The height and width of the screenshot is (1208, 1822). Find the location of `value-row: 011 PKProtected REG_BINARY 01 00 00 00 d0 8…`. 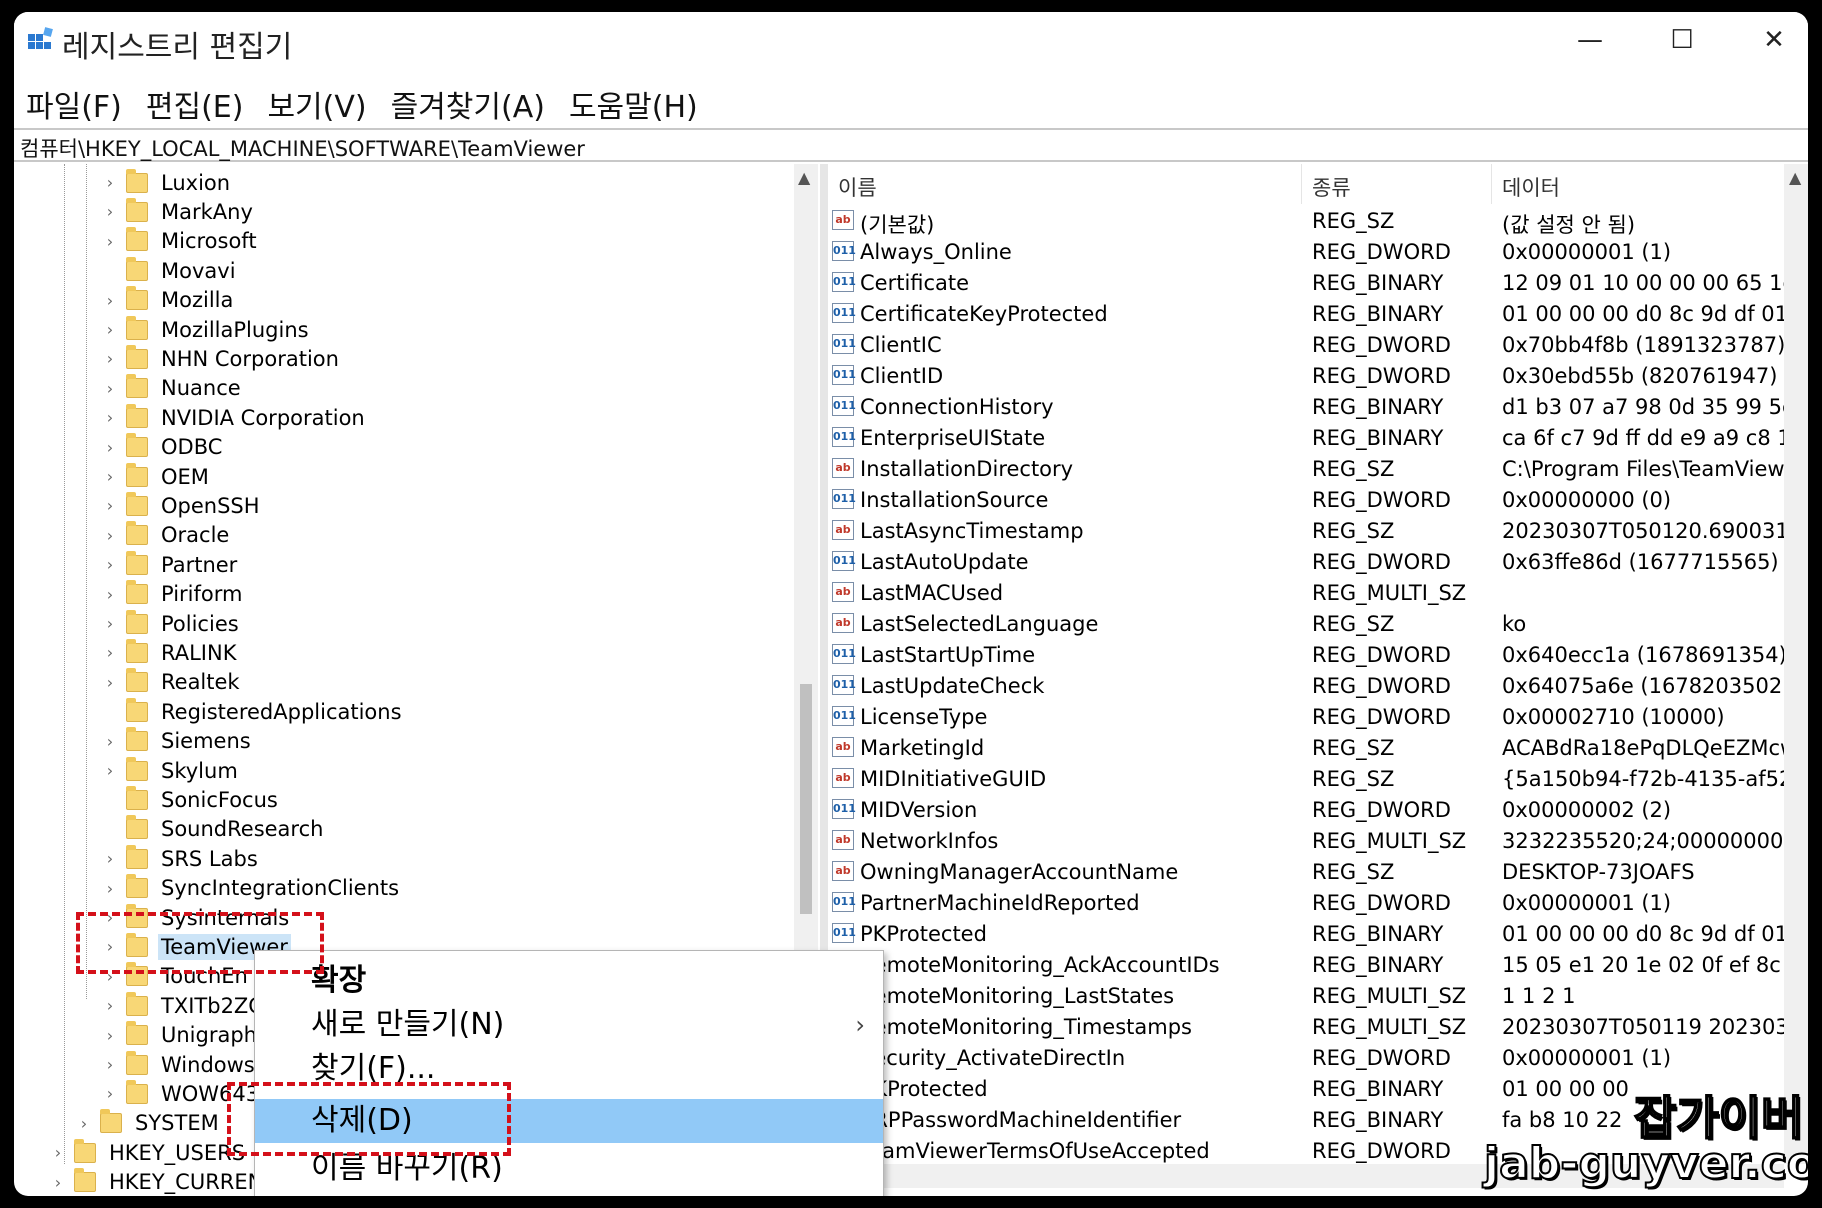

value-row: 011 PKProtected REG_BINARY 01 00 00 00 d0 8… is located at coordinates (1308, 934).